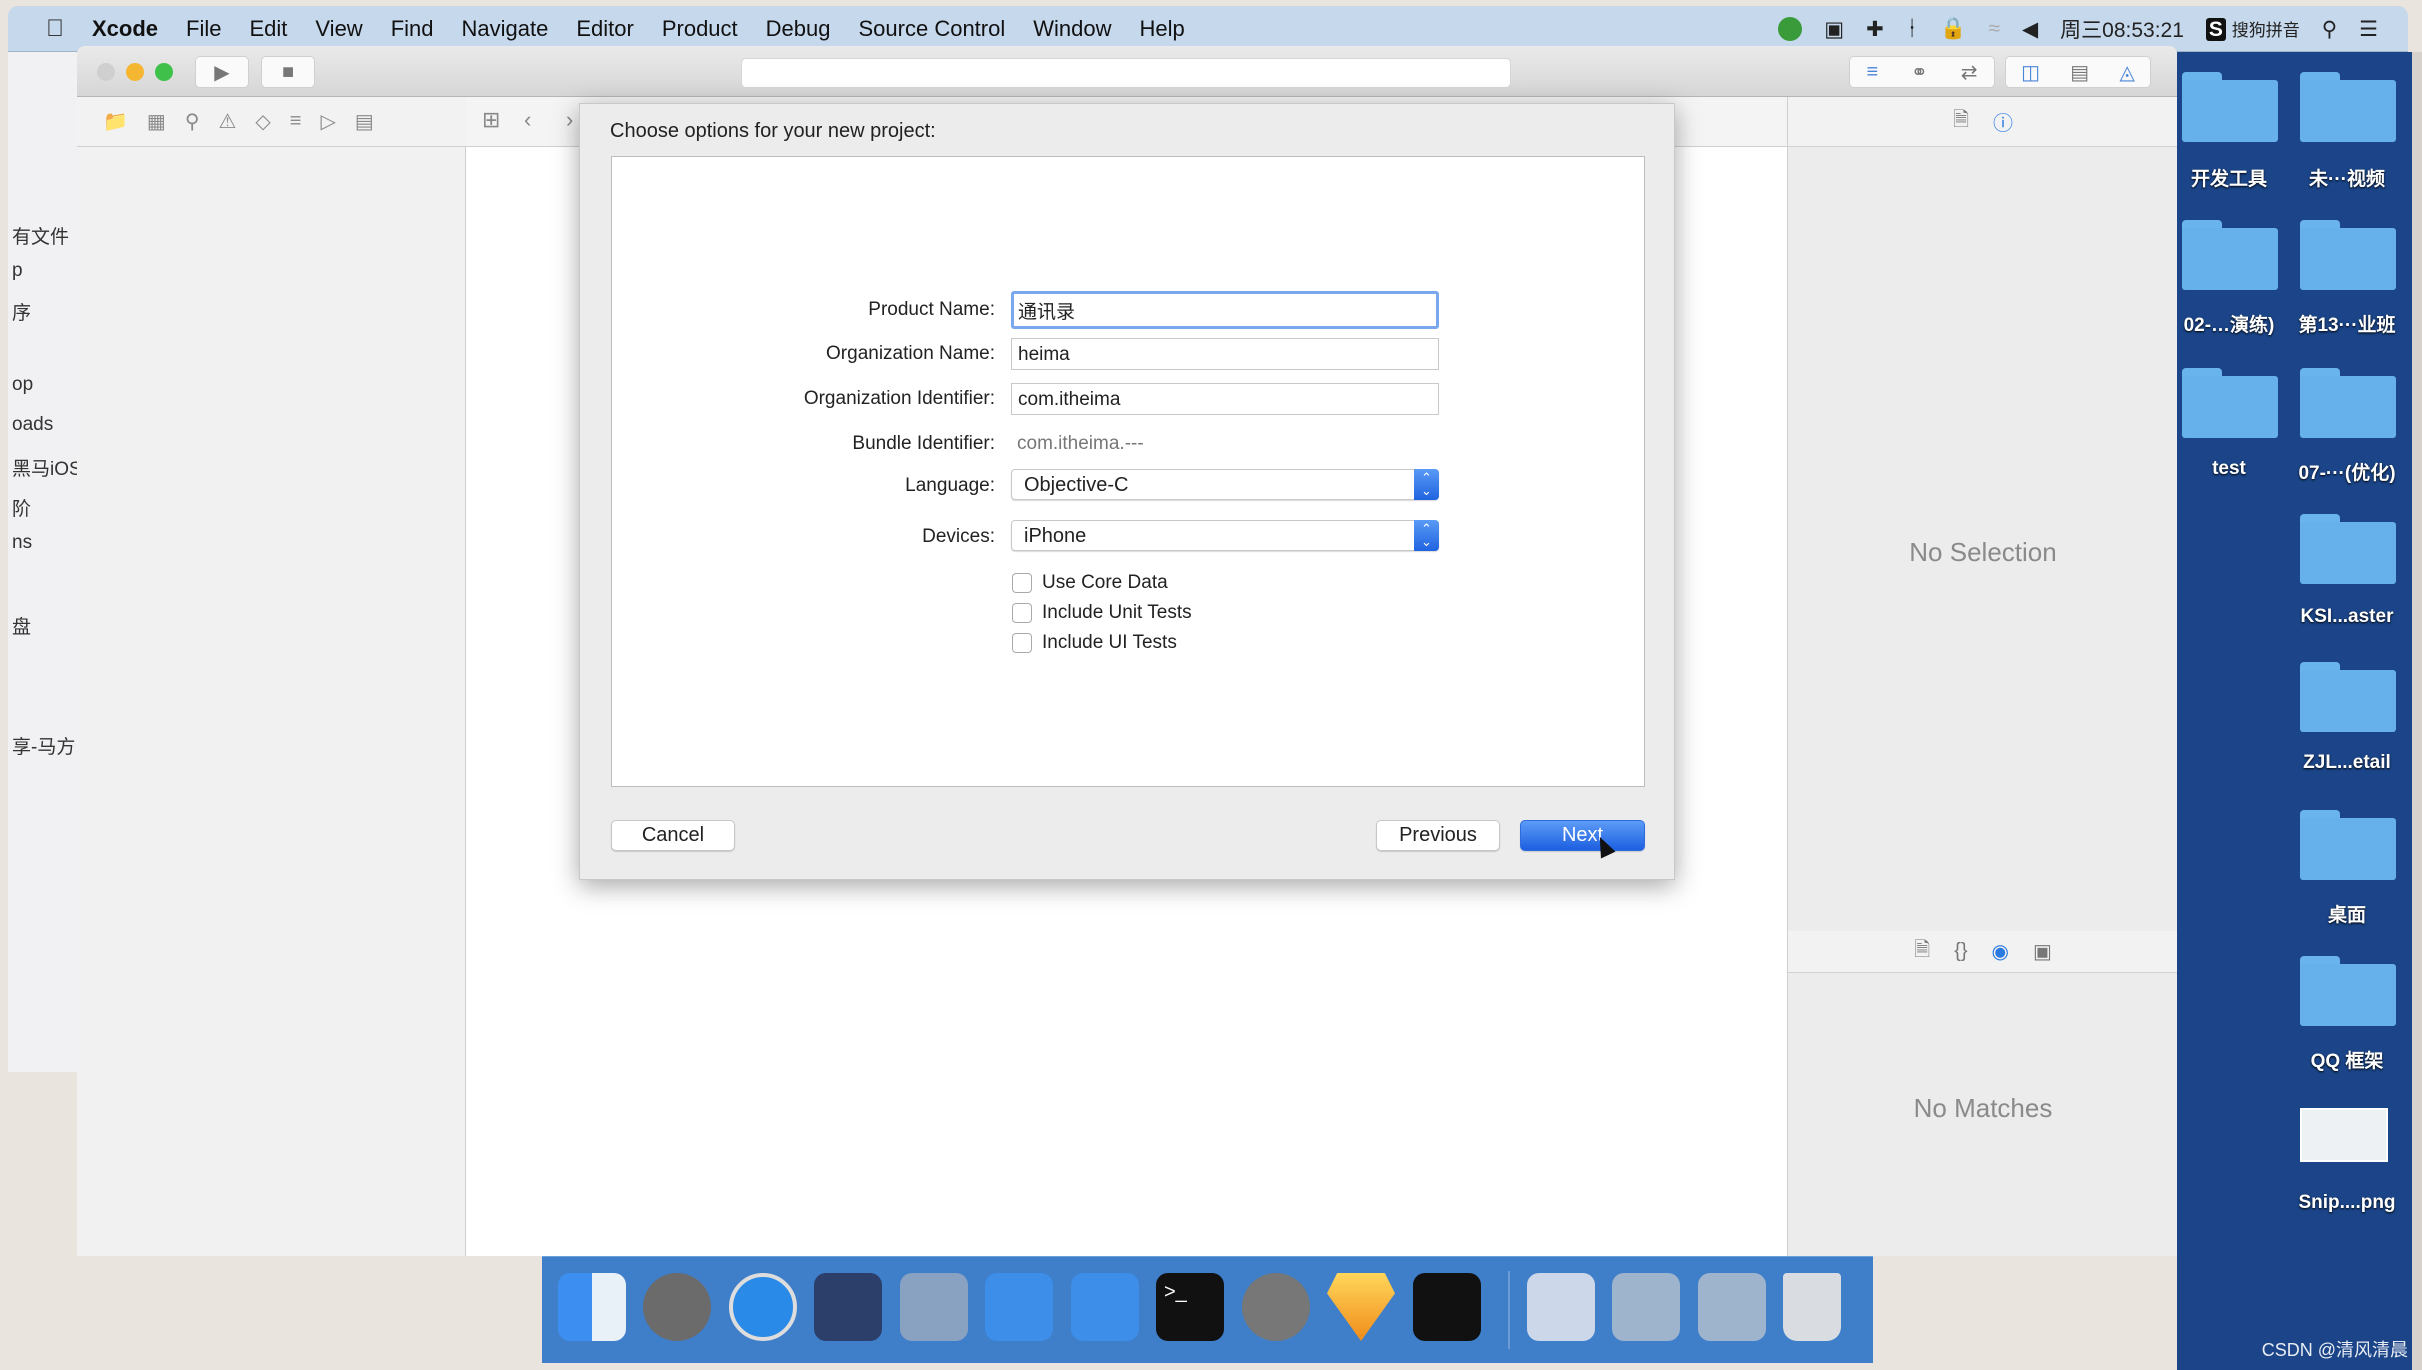 The image size is (2422, 1370). What do you see at coordinates (1102, 613) in the screenshot?
I see `include-unit-tests-checkbox: Include Unit Tests` at bounding box center [1102, 613].